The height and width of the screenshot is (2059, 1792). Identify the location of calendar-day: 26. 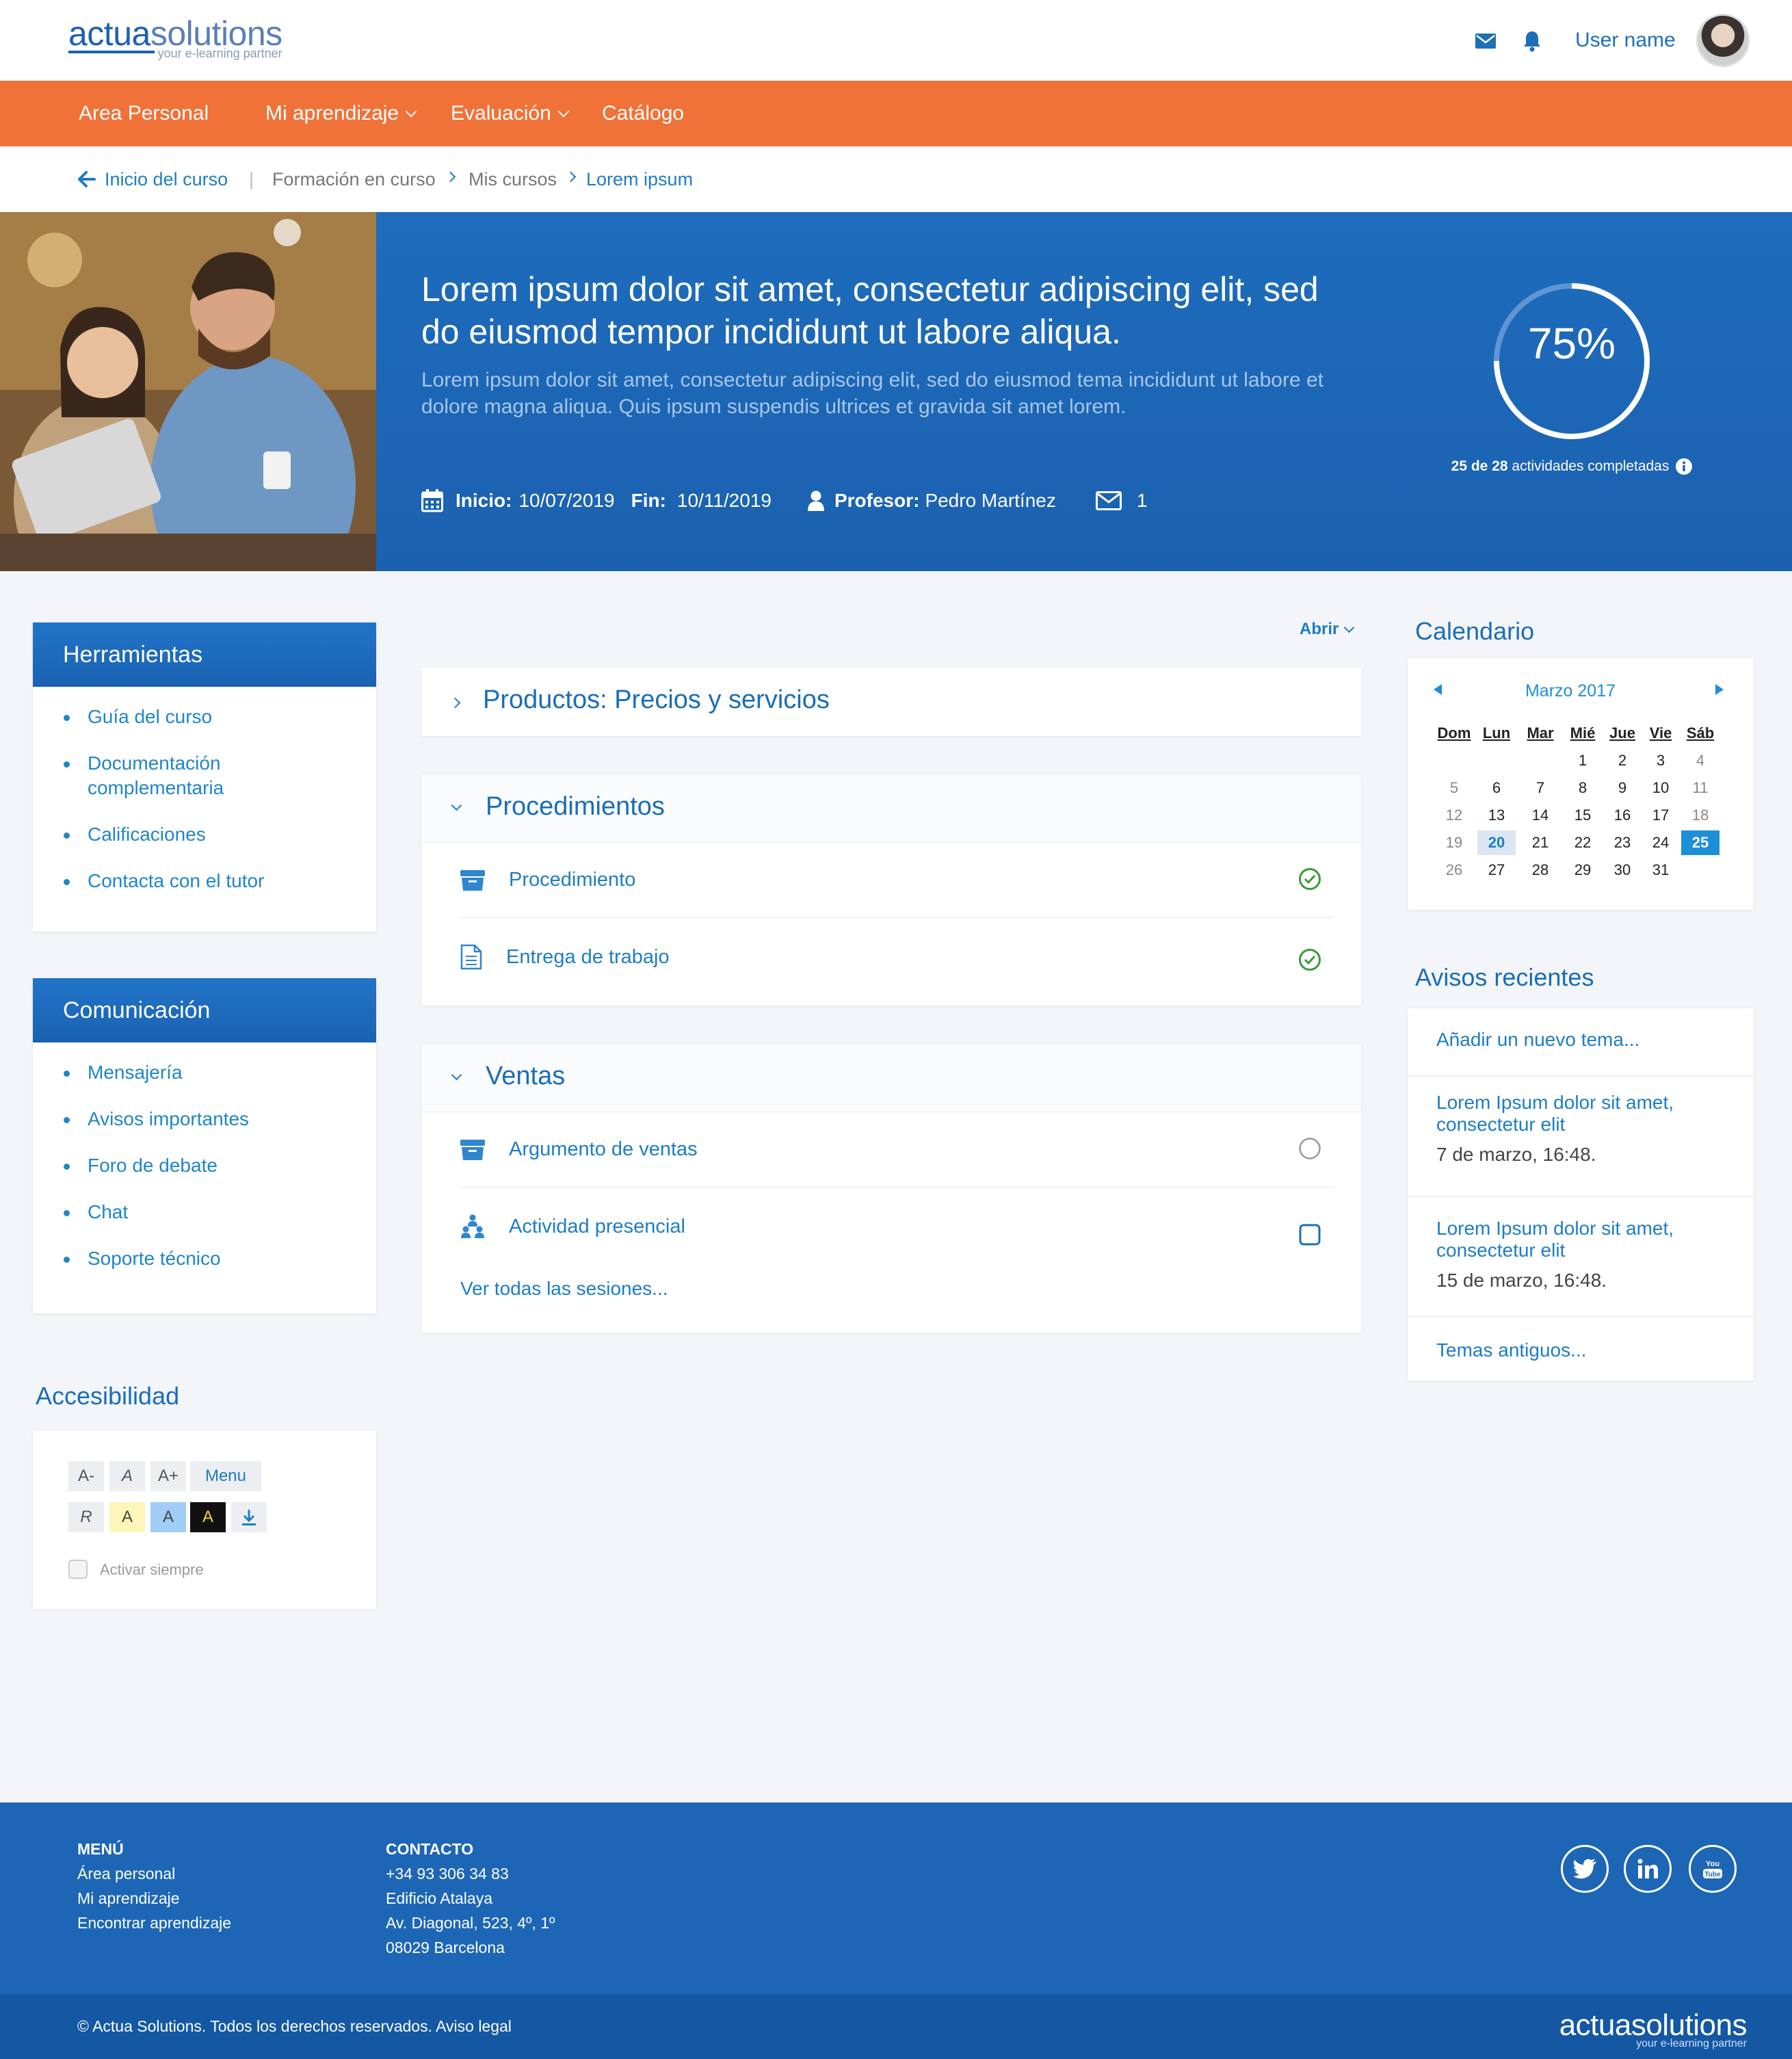
(1454, 870).